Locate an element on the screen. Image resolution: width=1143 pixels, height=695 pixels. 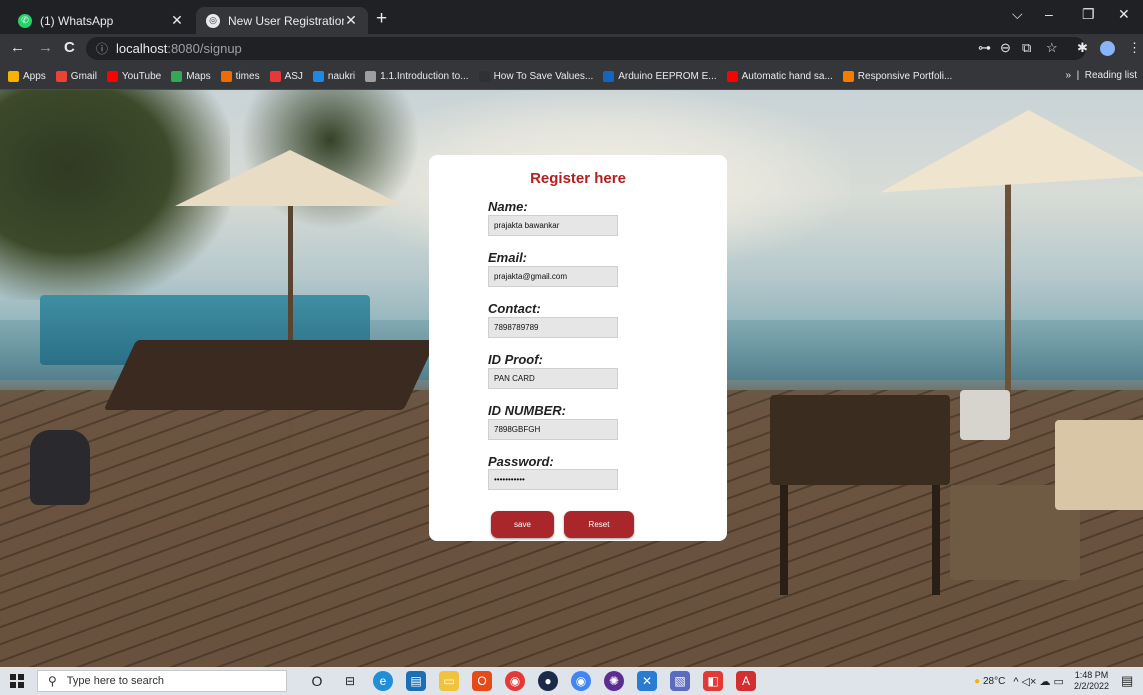
email-field: prajakta@gmail.com is located at coordinates (553, 276).